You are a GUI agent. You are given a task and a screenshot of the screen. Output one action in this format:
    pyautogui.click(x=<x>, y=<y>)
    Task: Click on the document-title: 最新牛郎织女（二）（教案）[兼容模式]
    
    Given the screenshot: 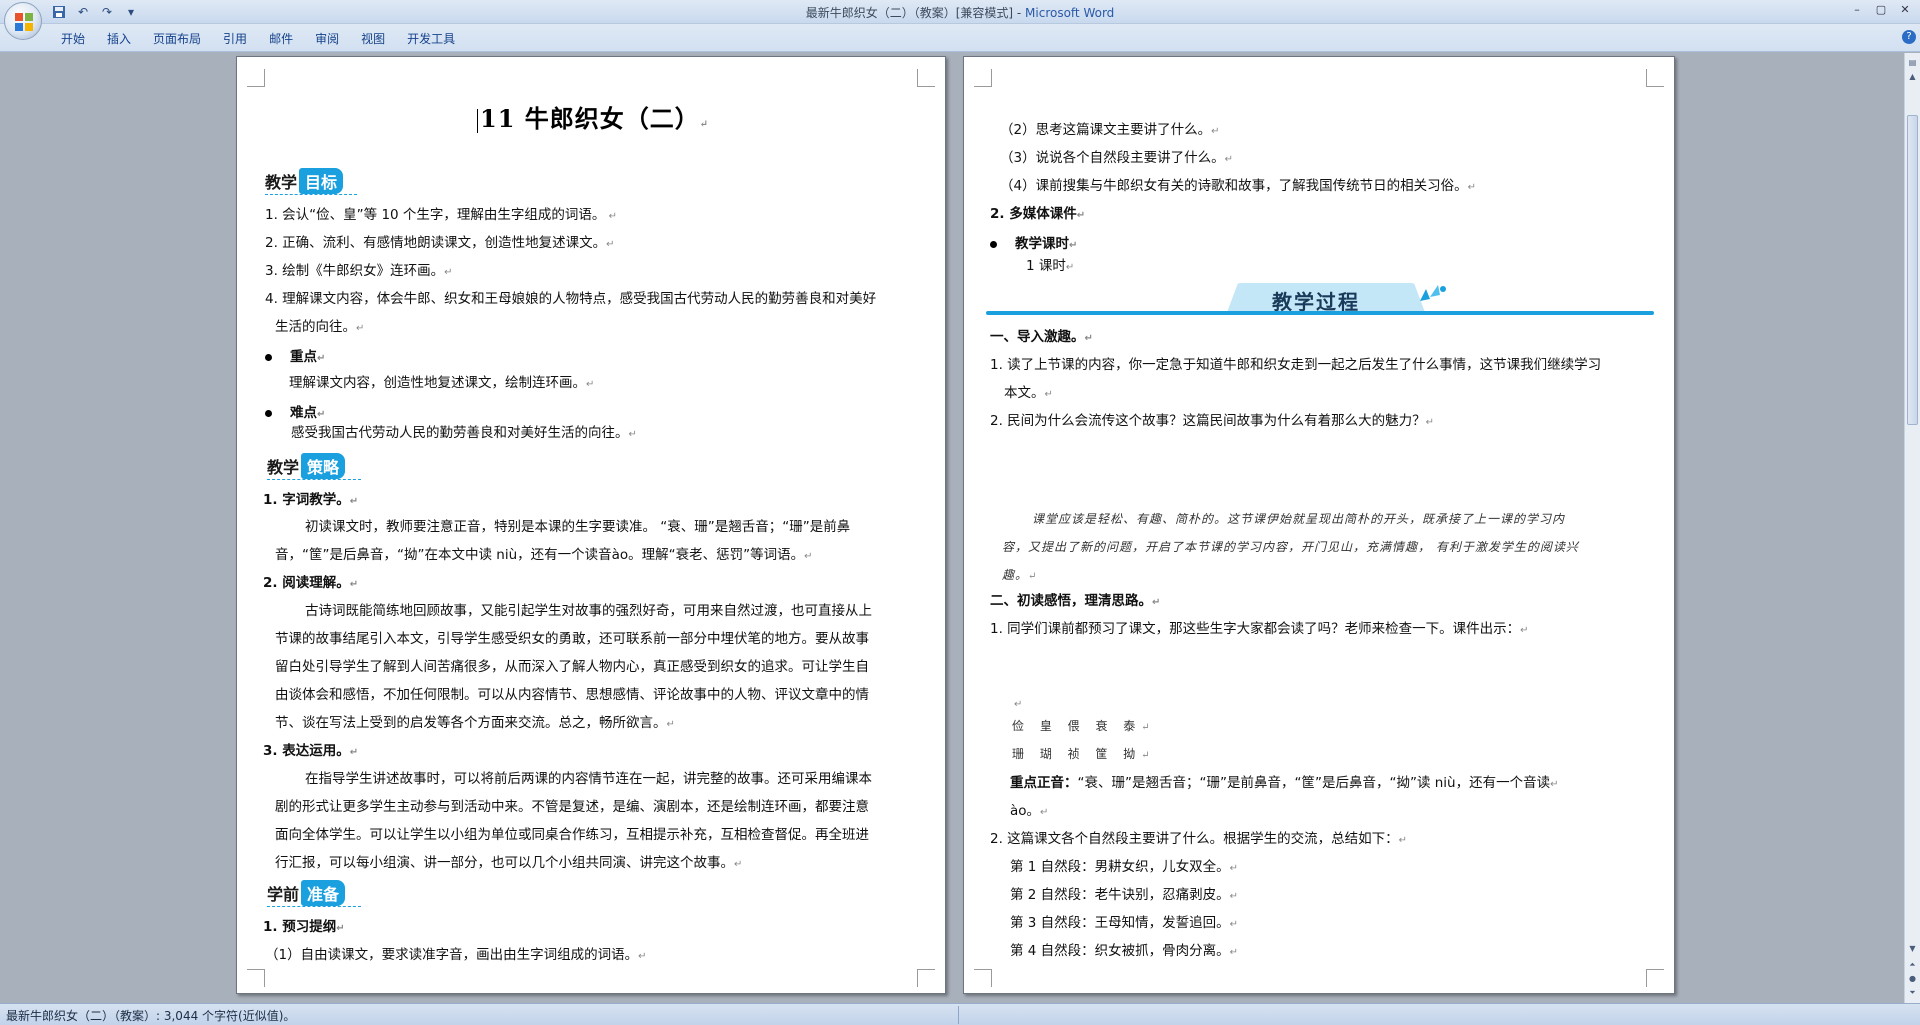 What is the action you would take?
    pyautogui.click(x=909, y=13)
    